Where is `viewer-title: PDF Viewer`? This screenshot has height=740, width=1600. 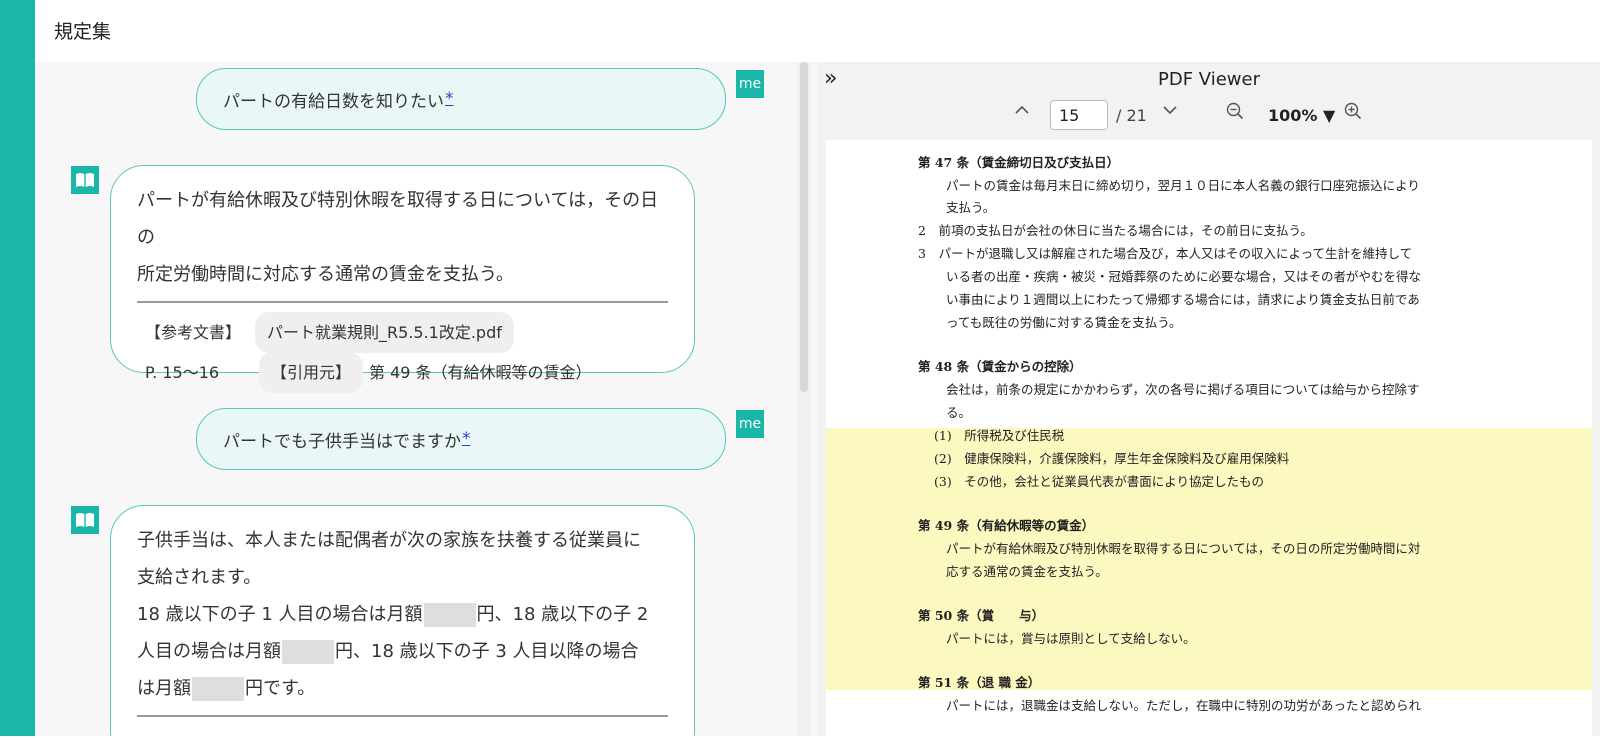
viewer-title: PDF Viewer is located at coordinates (1209, 79).